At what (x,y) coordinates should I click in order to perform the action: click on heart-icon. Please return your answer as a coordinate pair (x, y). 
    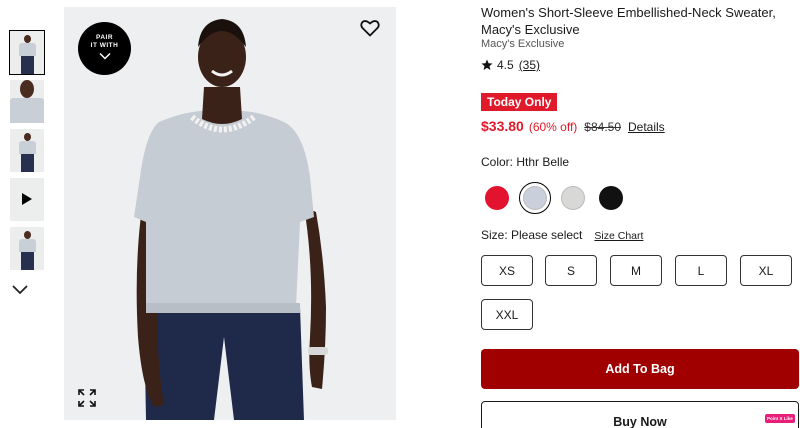
    Looking at the image, I should click on (370, 28).